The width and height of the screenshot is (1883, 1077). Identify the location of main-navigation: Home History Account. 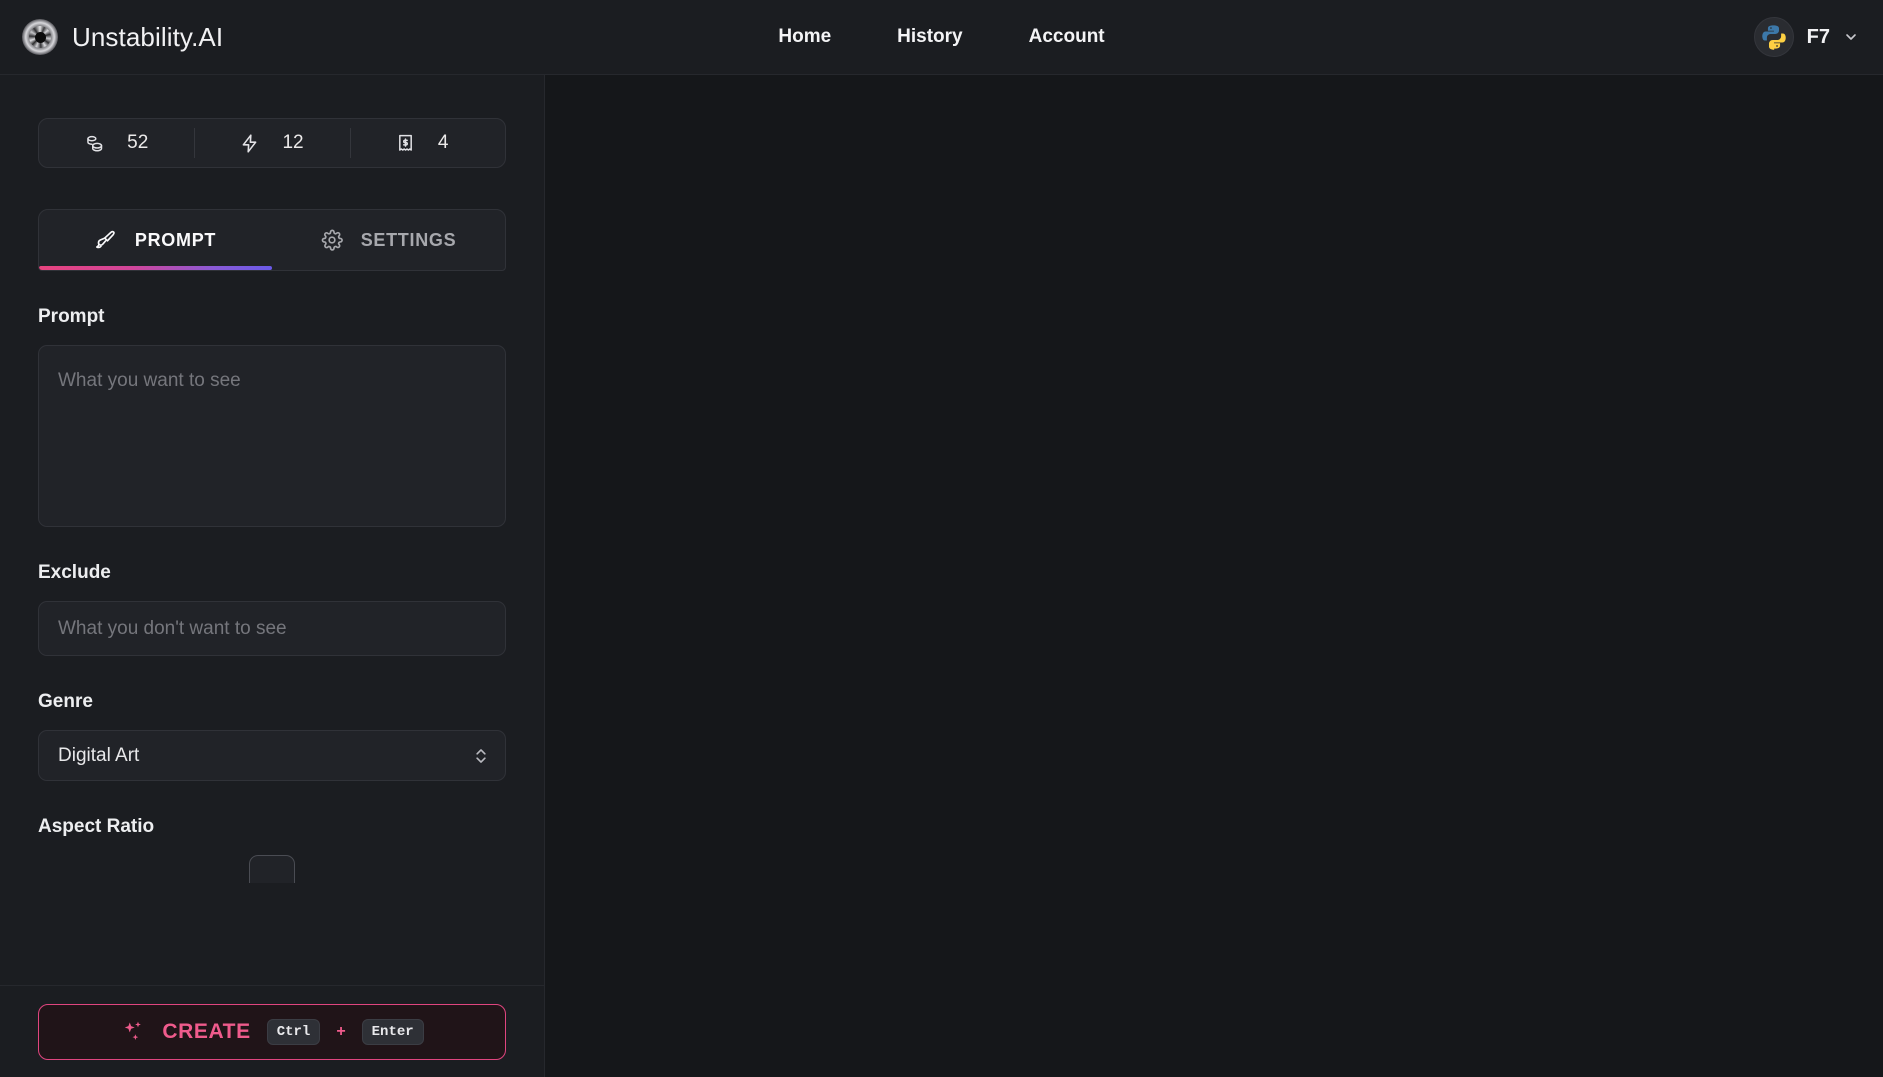
(941, 37).